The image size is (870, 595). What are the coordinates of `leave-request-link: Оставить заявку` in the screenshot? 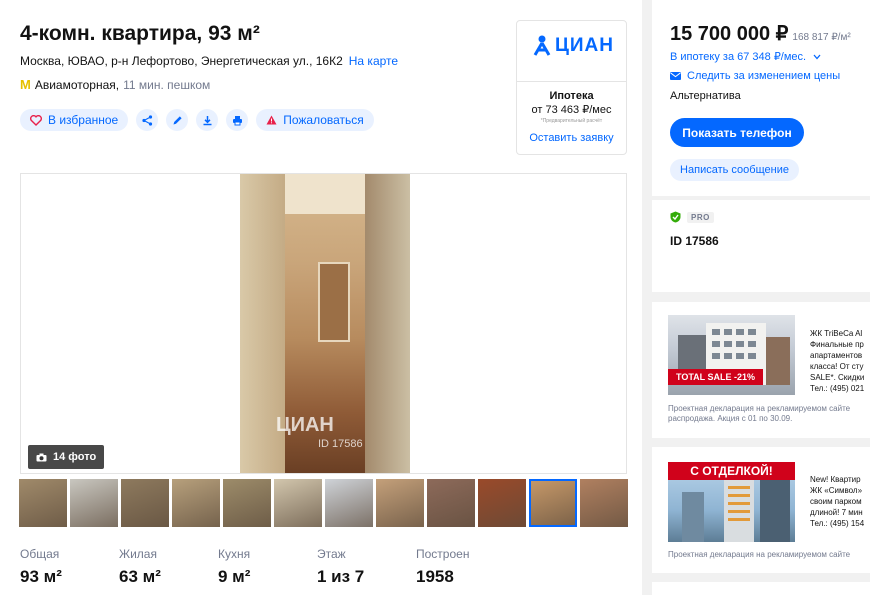 It's located at (571, 138).